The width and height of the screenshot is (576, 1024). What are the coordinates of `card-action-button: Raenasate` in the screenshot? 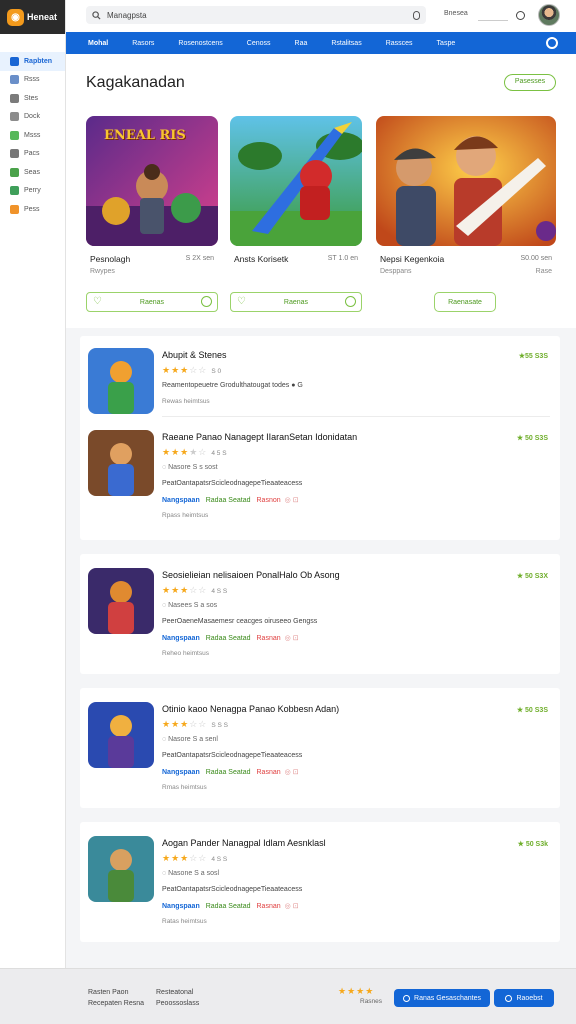 It's located at (465, 302).